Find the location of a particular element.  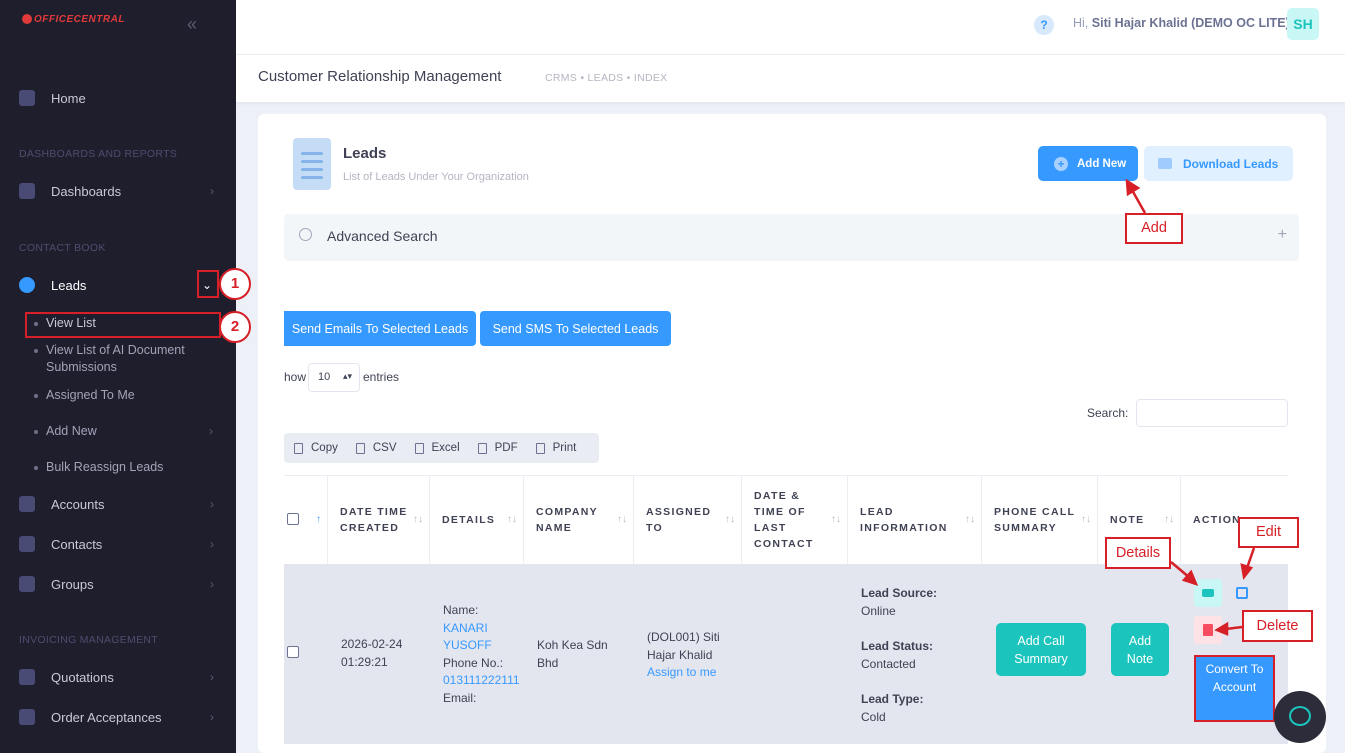

chat-widget-button is located at coordinates (1300, 717).